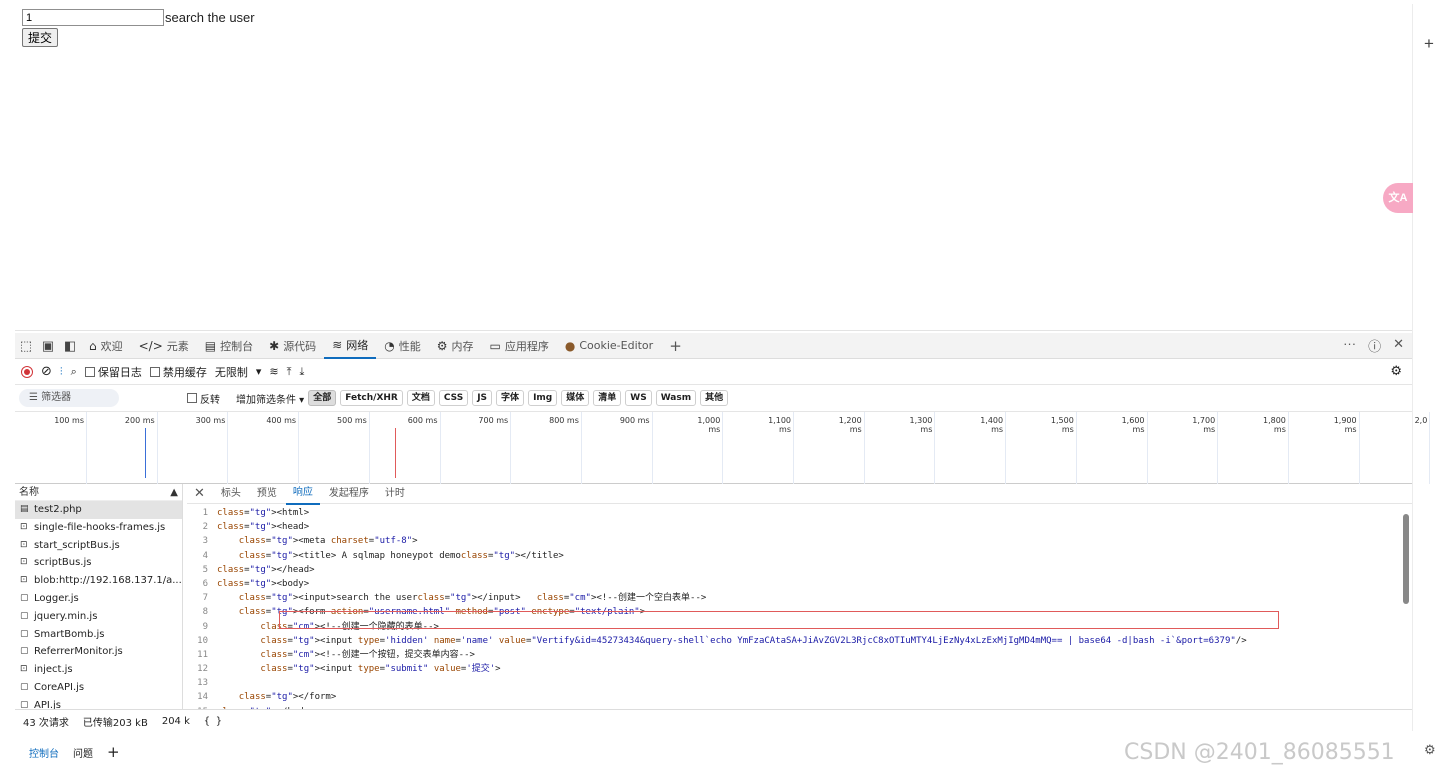 Image resolution: width=1451 pixels, height=779 pixels. Describe the element at coordinates (93, 345) in the screenshot. I see `home-icon: ⌂` at that location.